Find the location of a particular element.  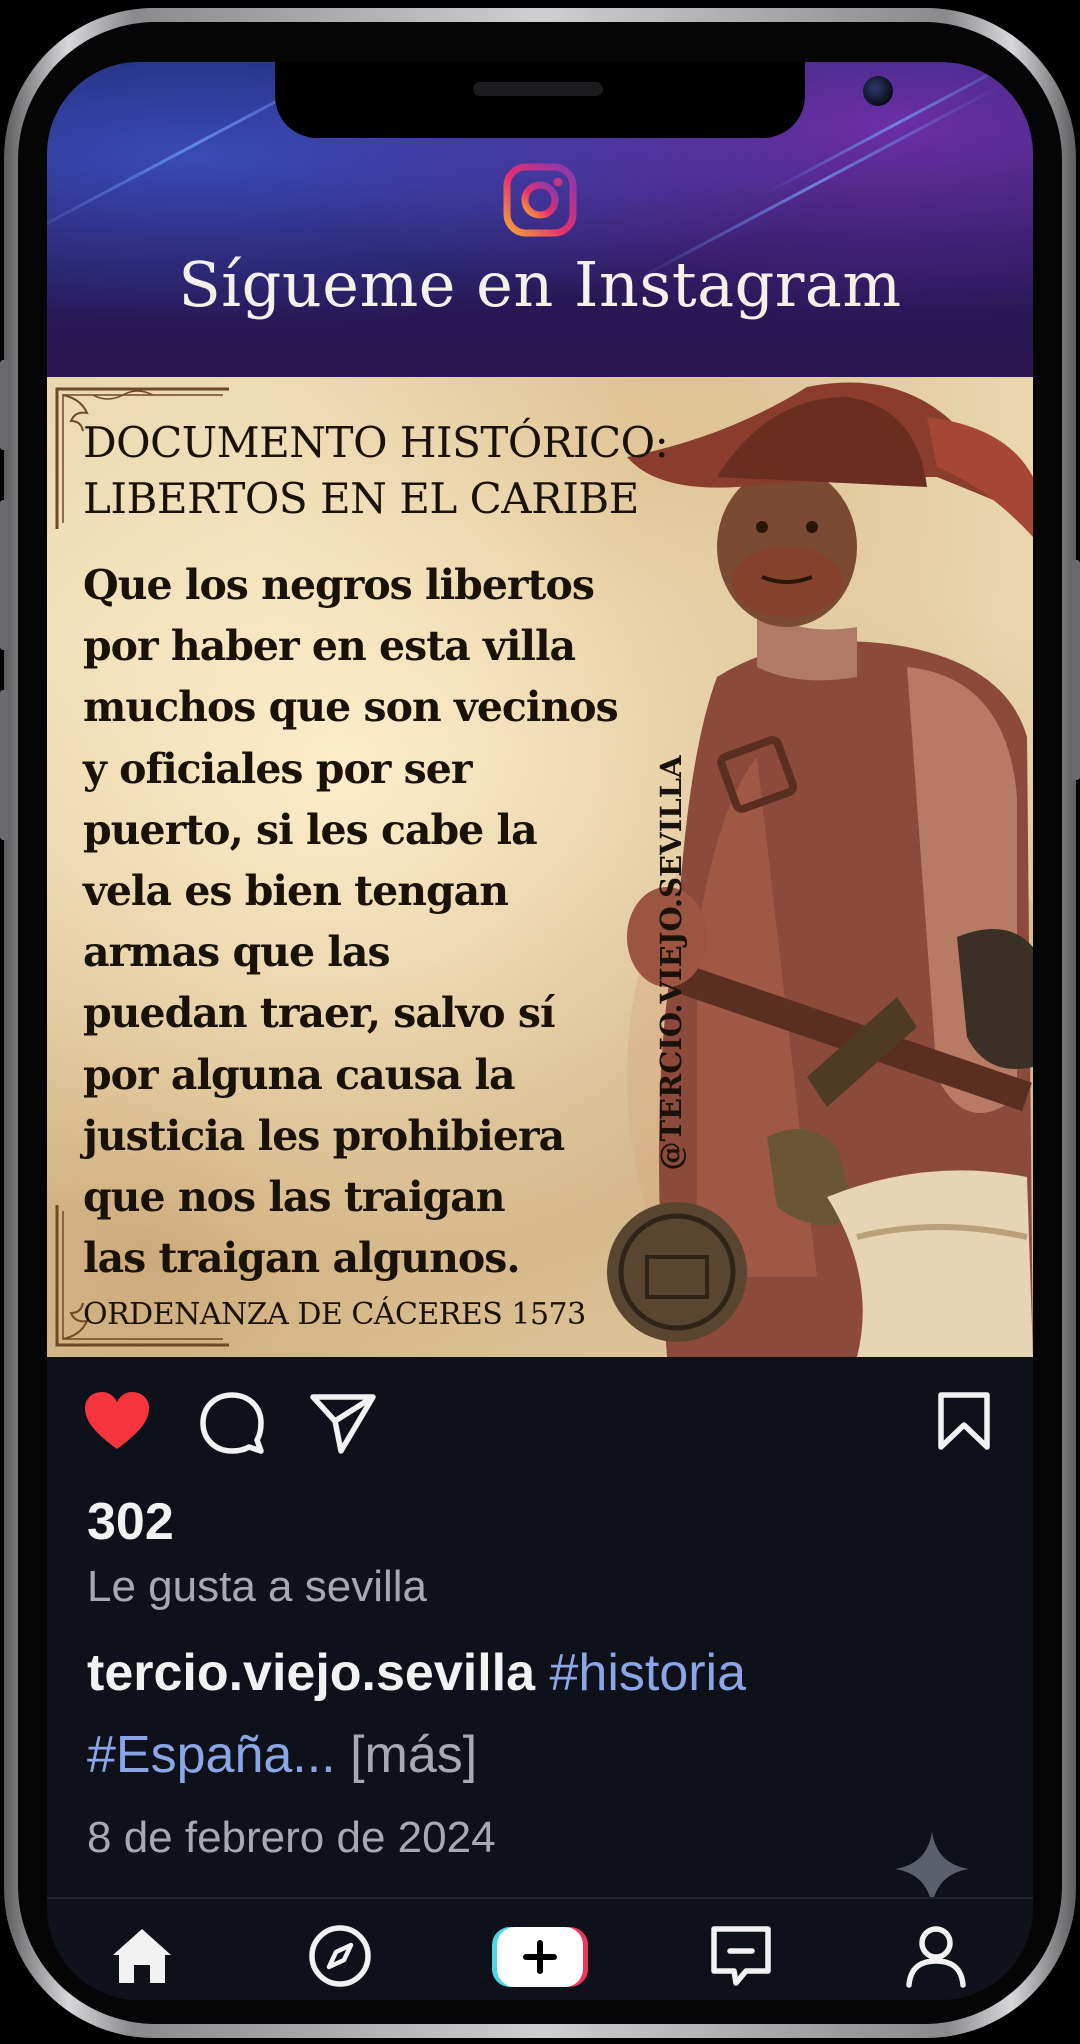

quote-line: puedan traer, salvo sí is located at coordinates (319, 1013).